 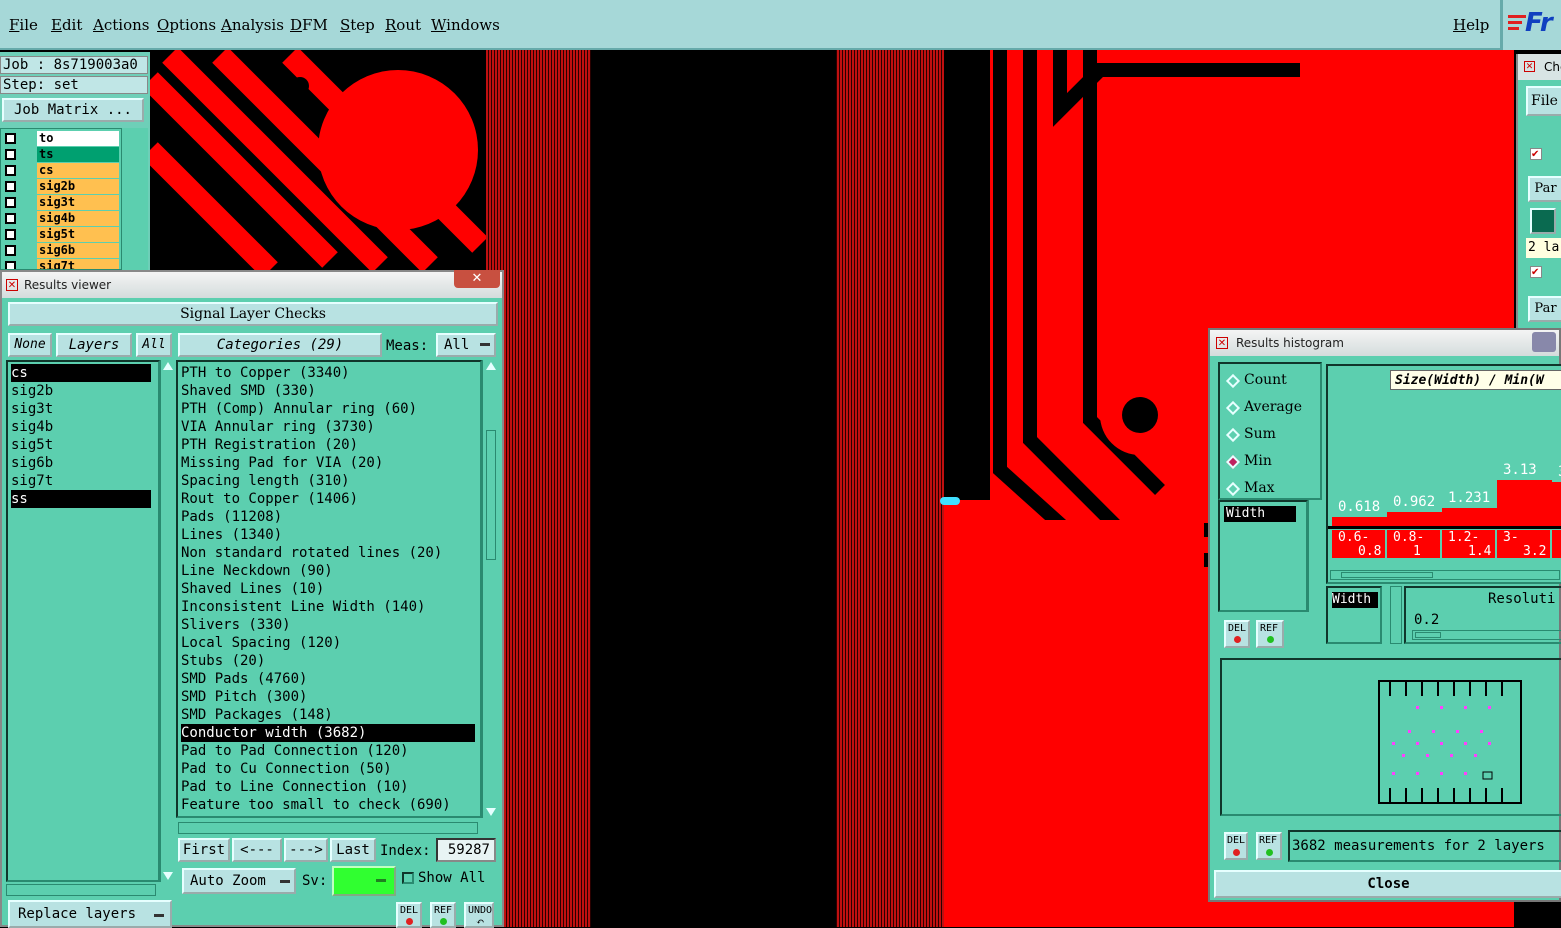 I want to click on menu-analysis: Analysis, so click(x=252, y=25).